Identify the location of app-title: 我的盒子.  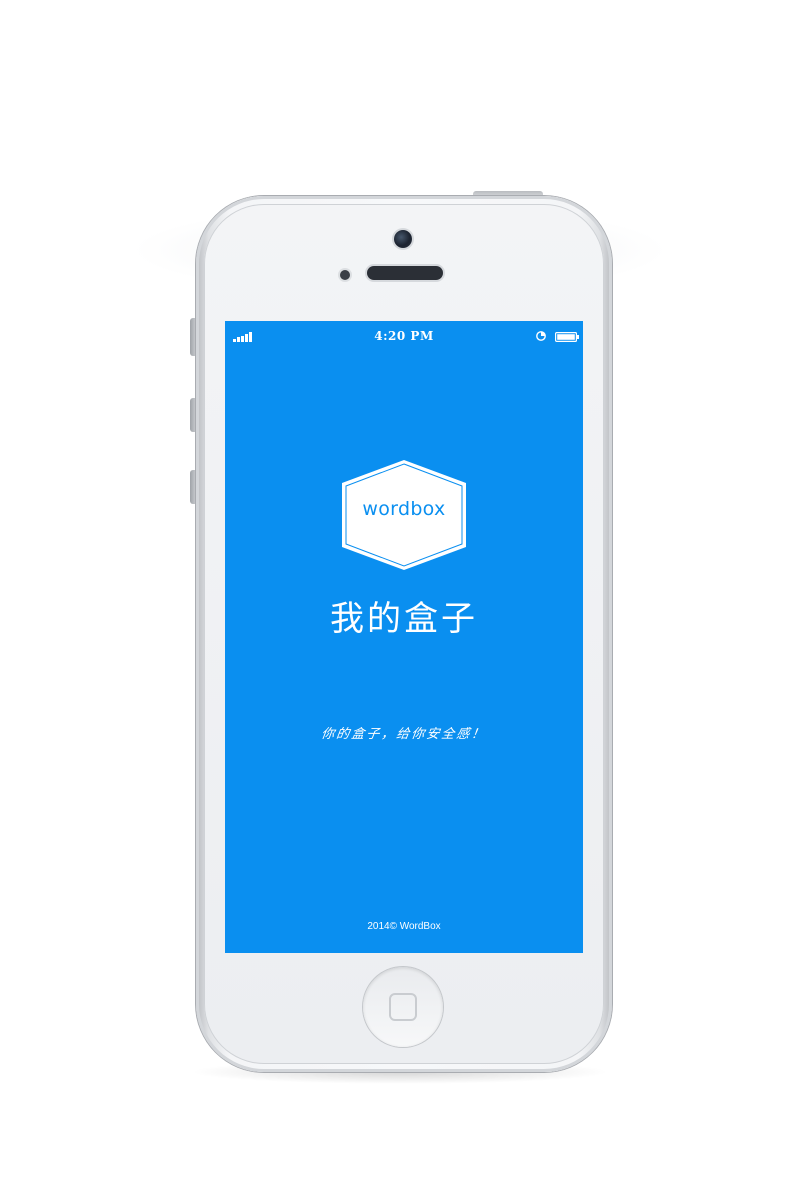
(404, 619).